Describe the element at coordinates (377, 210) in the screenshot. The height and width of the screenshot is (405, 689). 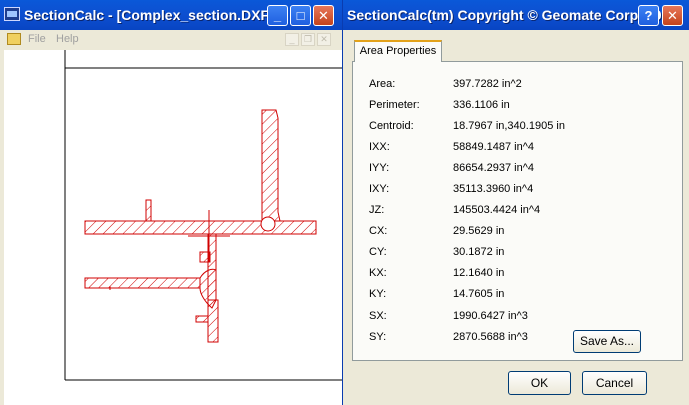
I see `property-label: JZ:` at that location.